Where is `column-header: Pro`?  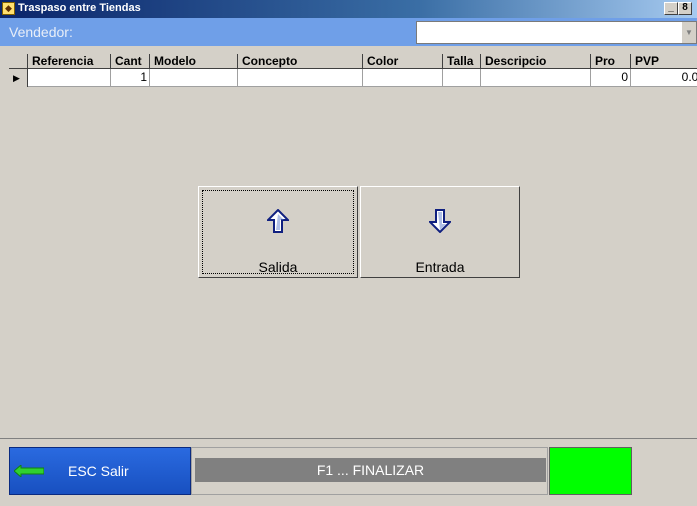
column-header: Pro is located at coordinates (611, 61).